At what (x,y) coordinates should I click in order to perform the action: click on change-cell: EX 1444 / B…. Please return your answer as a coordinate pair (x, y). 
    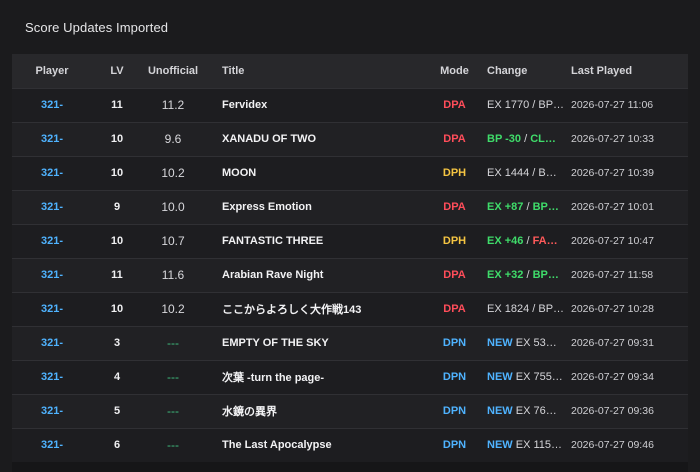
    Looking at the image, I should click on (524, 173).